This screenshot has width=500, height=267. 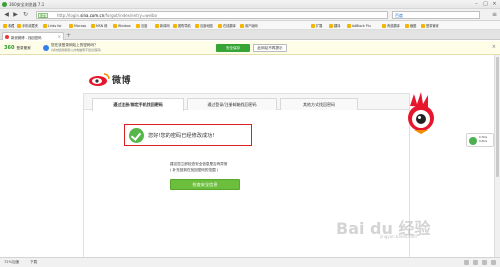 I want to click on favorite-item: Links for, so click(x=52, y=25).